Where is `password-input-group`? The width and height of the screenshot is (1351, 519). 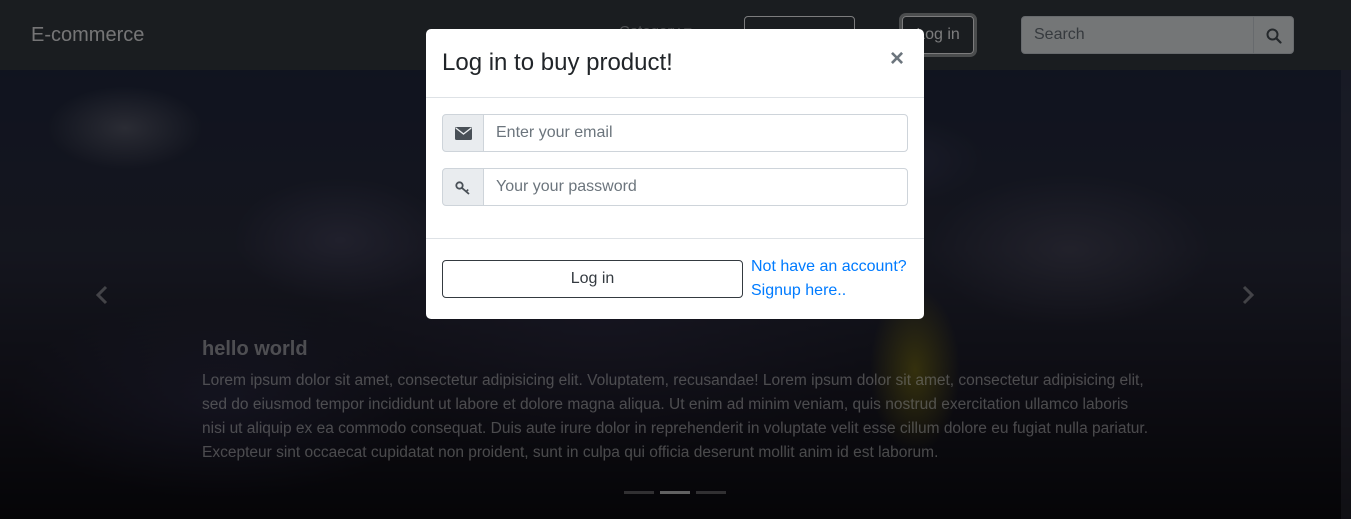
password-input-group is located at coordinates (675, 187).